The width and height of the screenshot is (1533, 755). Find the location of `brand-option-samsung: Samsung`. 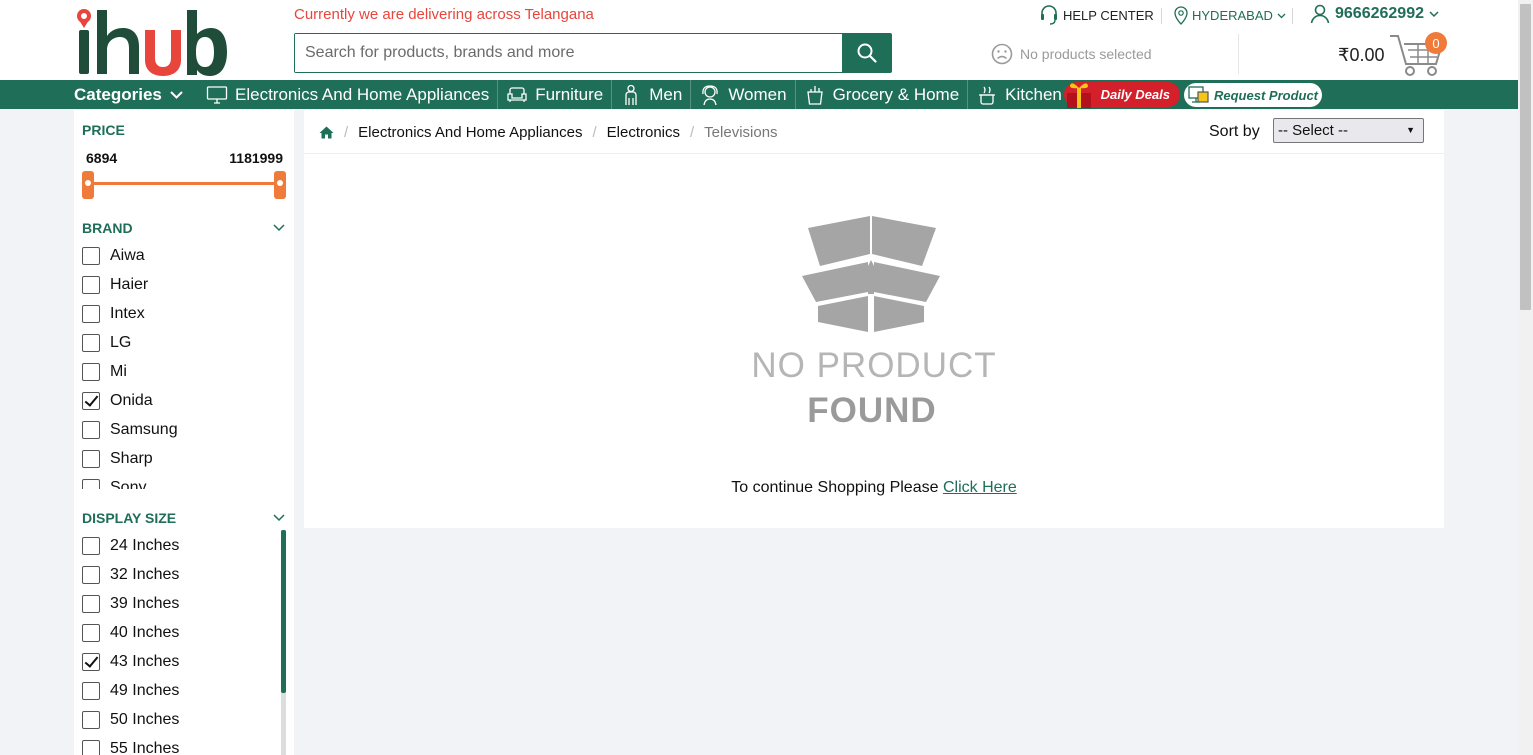

brand-option-samsung: Samsung is located at coordinates (180, 429).